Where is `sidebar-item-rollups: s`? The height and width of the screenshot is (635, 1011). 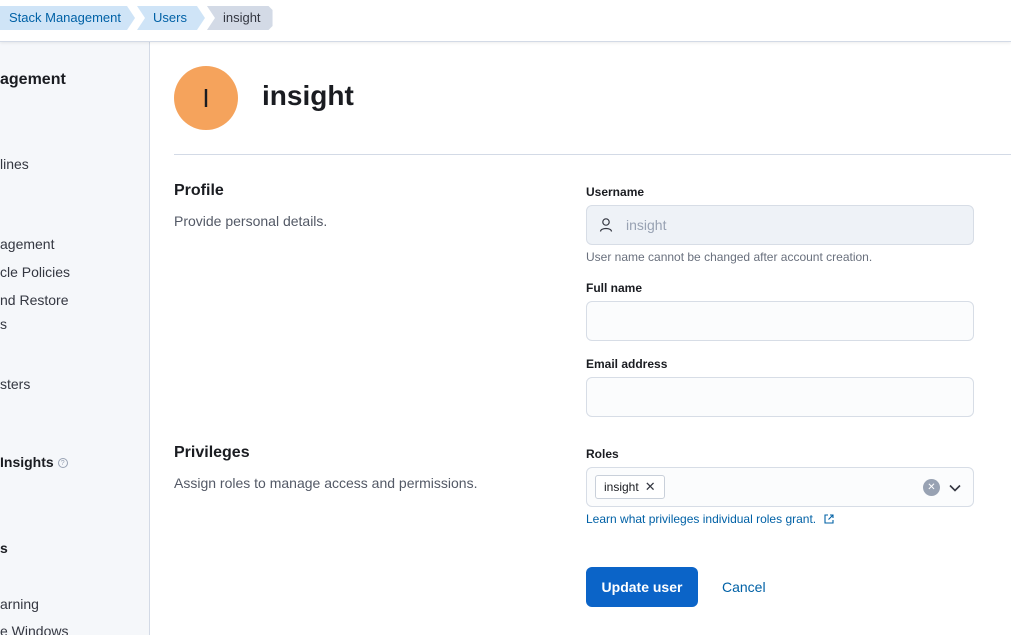 sidebar-item-rollups: s is located at coordinates (3, 324).